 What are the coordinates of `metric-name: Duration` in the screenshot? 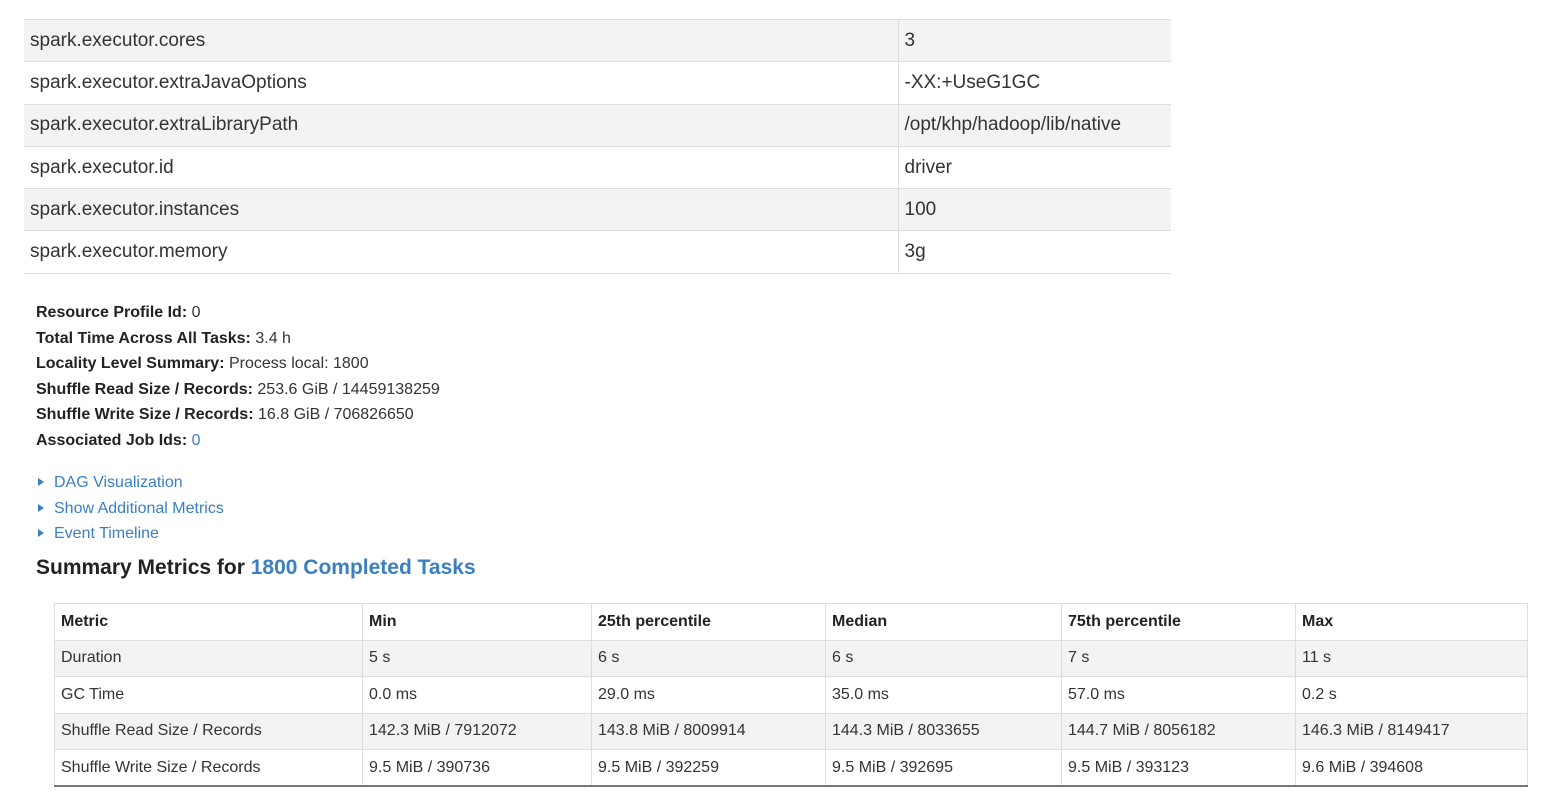 It's located at (208, 658).